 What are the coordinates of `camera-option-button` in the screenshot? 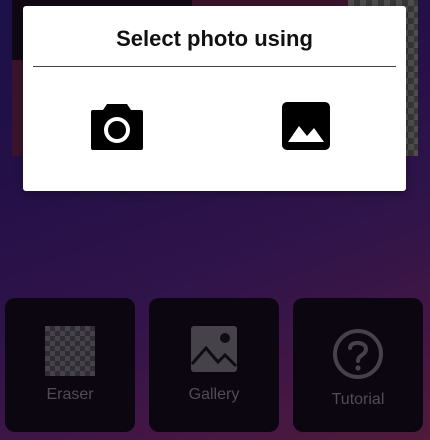 It's located at (119, 128).